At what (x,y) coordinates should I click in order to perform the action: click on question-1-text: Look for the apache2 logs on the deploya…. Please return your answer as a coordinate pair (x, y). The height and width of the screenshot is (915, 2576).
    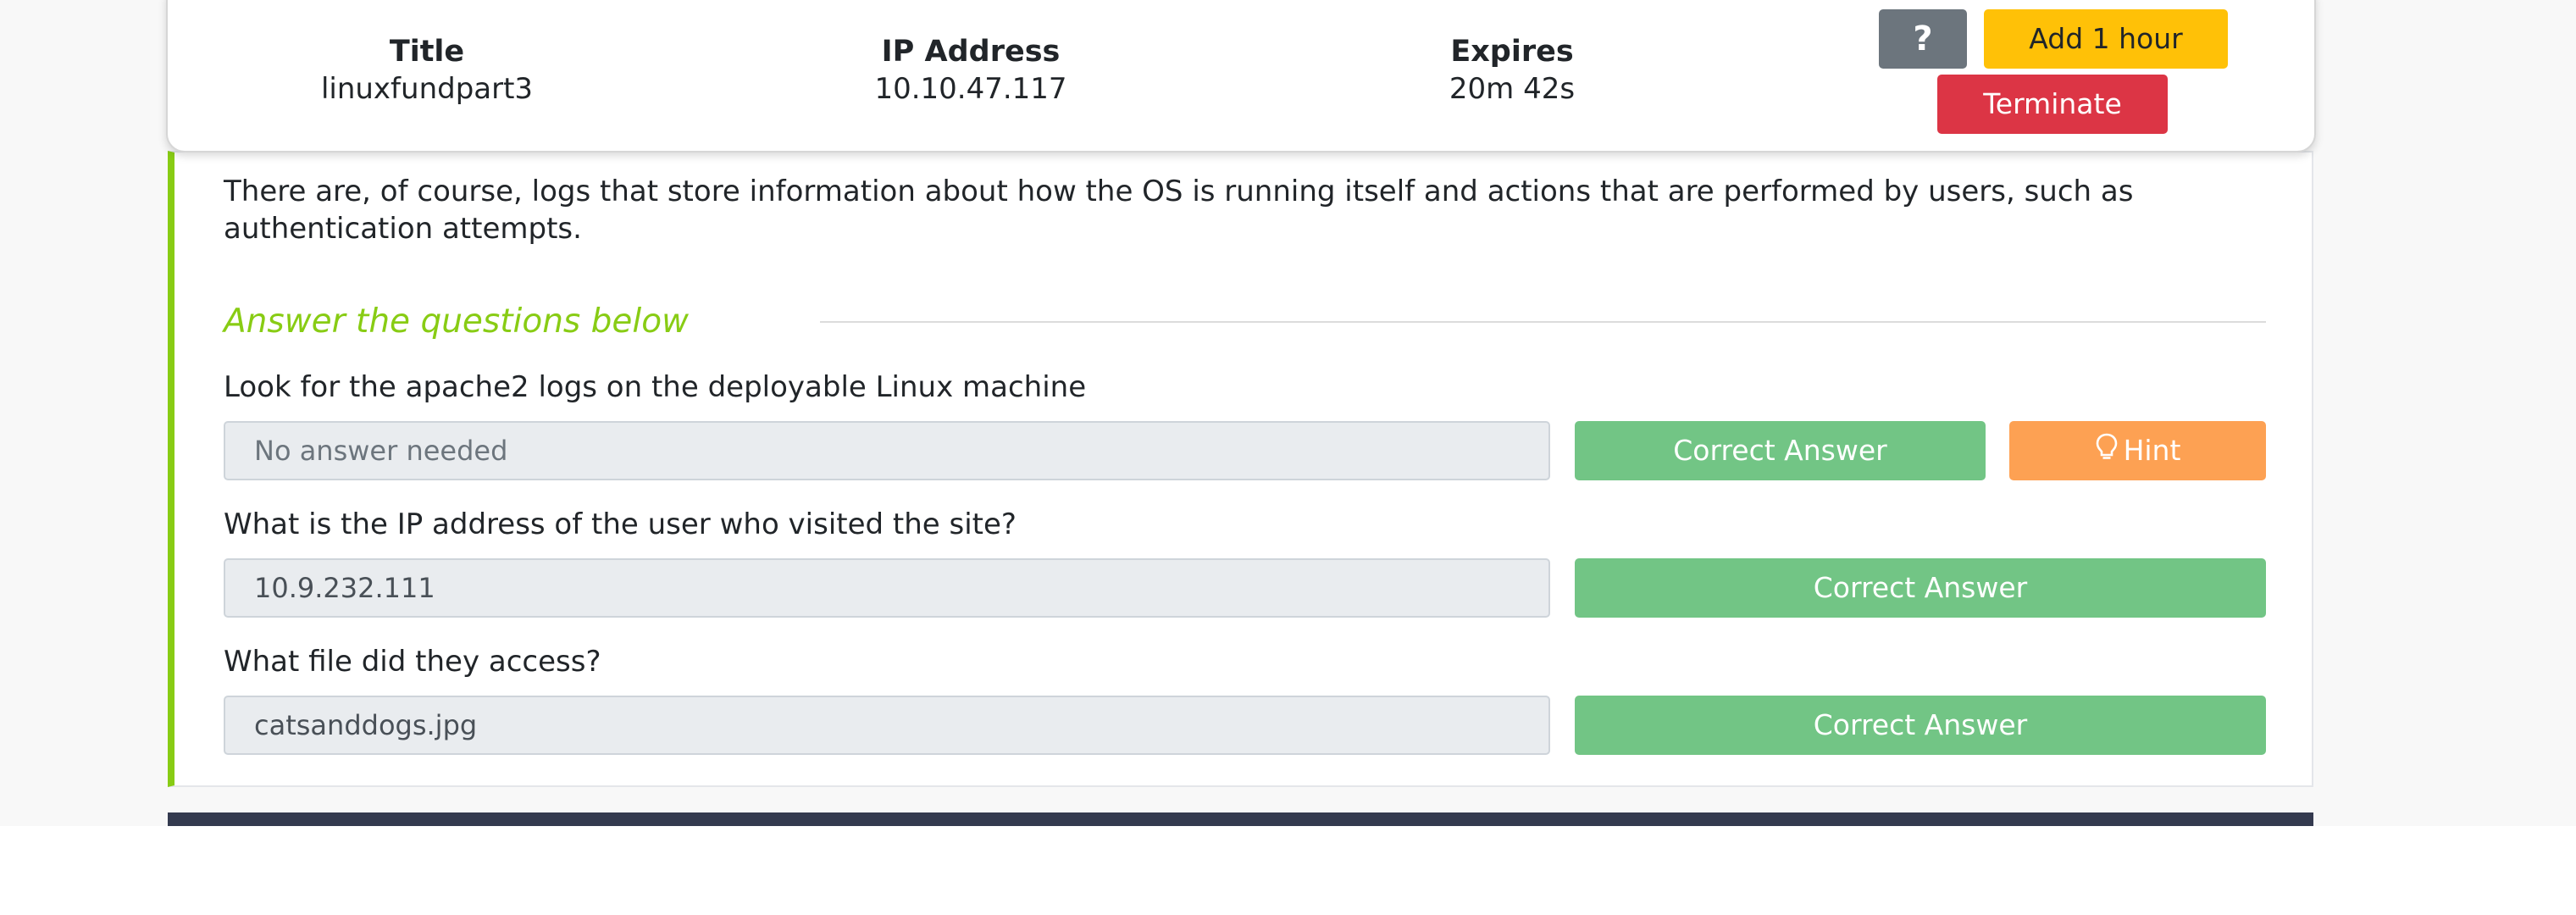
    Looking at the image, I should click on (655, 387).